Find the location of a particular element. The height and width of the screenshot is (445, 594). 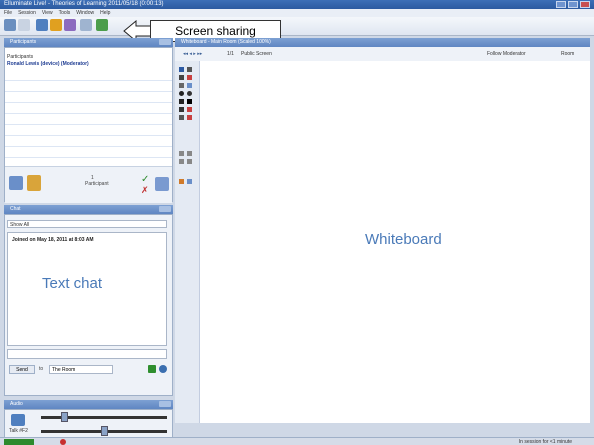

line-tool-icon is located at coordinates (181, 109).